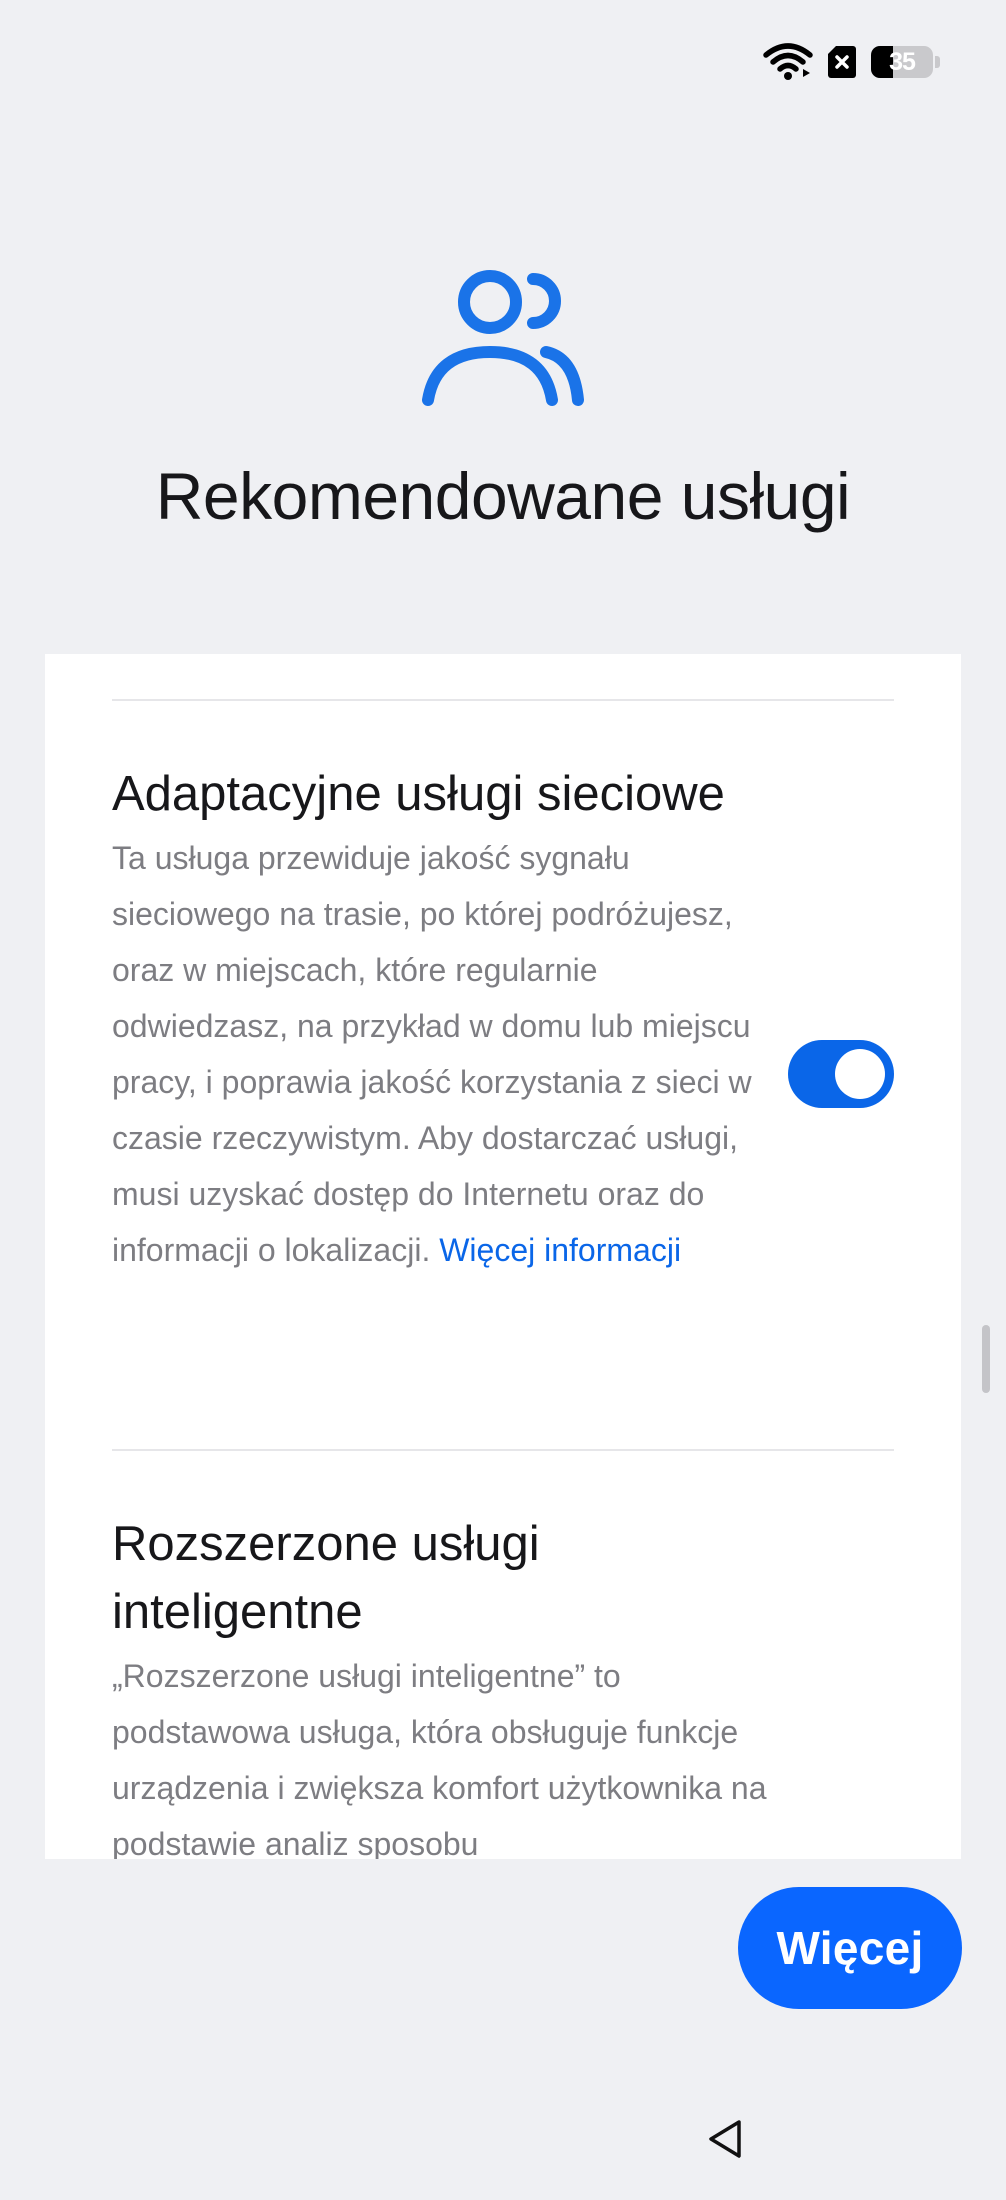 The image size is (1006, 2200). I want to click on more-button: Więcej, so click(850, 1948).